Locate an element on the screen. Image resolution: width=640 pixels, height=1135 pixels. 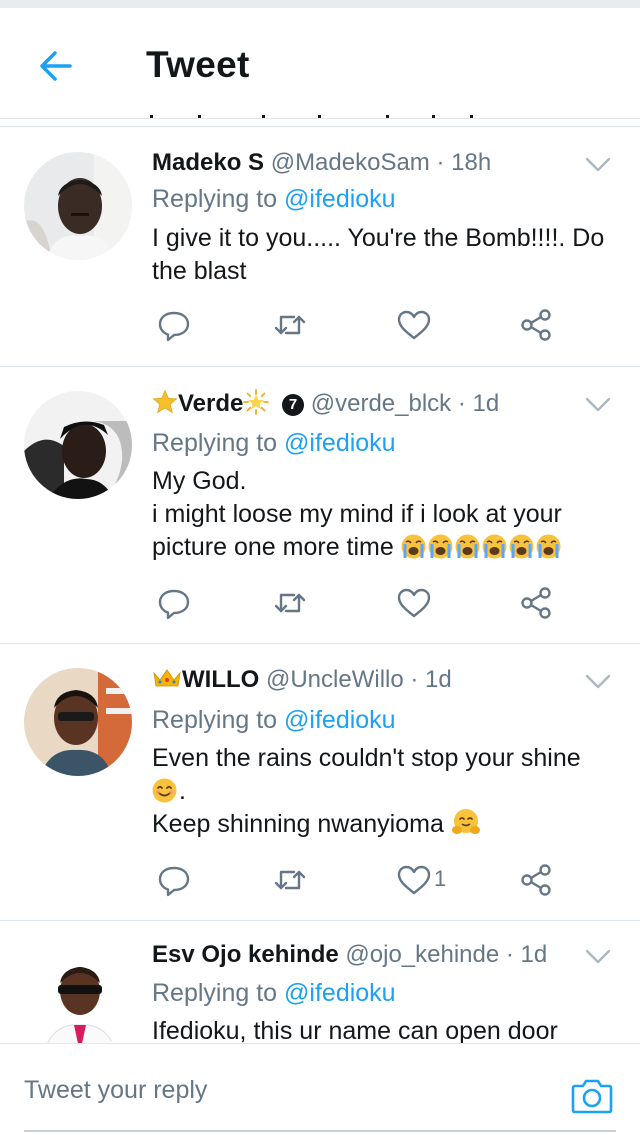
tweet-text-span: . is located at coordinates (182, 791).